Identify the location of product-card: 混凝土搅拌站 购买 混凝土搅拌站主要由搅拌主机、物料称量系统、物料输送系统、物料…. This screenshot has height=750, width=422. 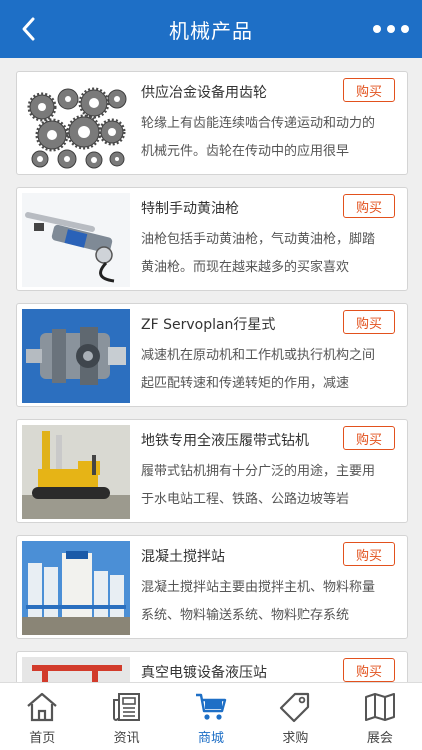
(212, 587).